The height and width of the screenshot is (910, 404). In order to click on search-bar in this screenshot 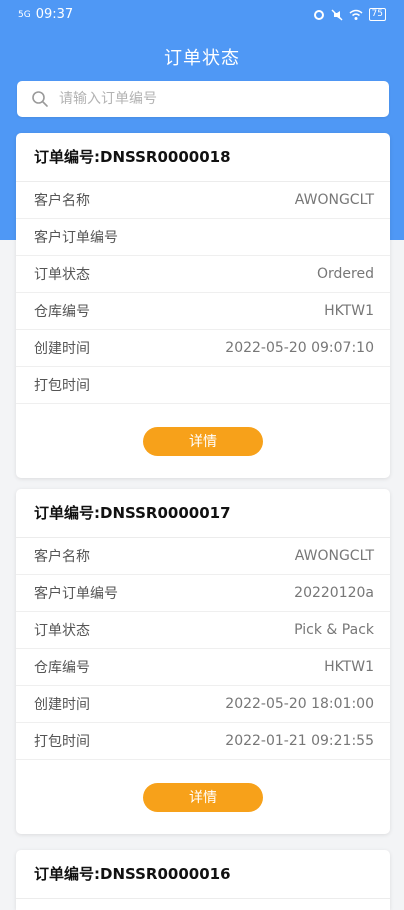, I will do `click(203, 99)`.